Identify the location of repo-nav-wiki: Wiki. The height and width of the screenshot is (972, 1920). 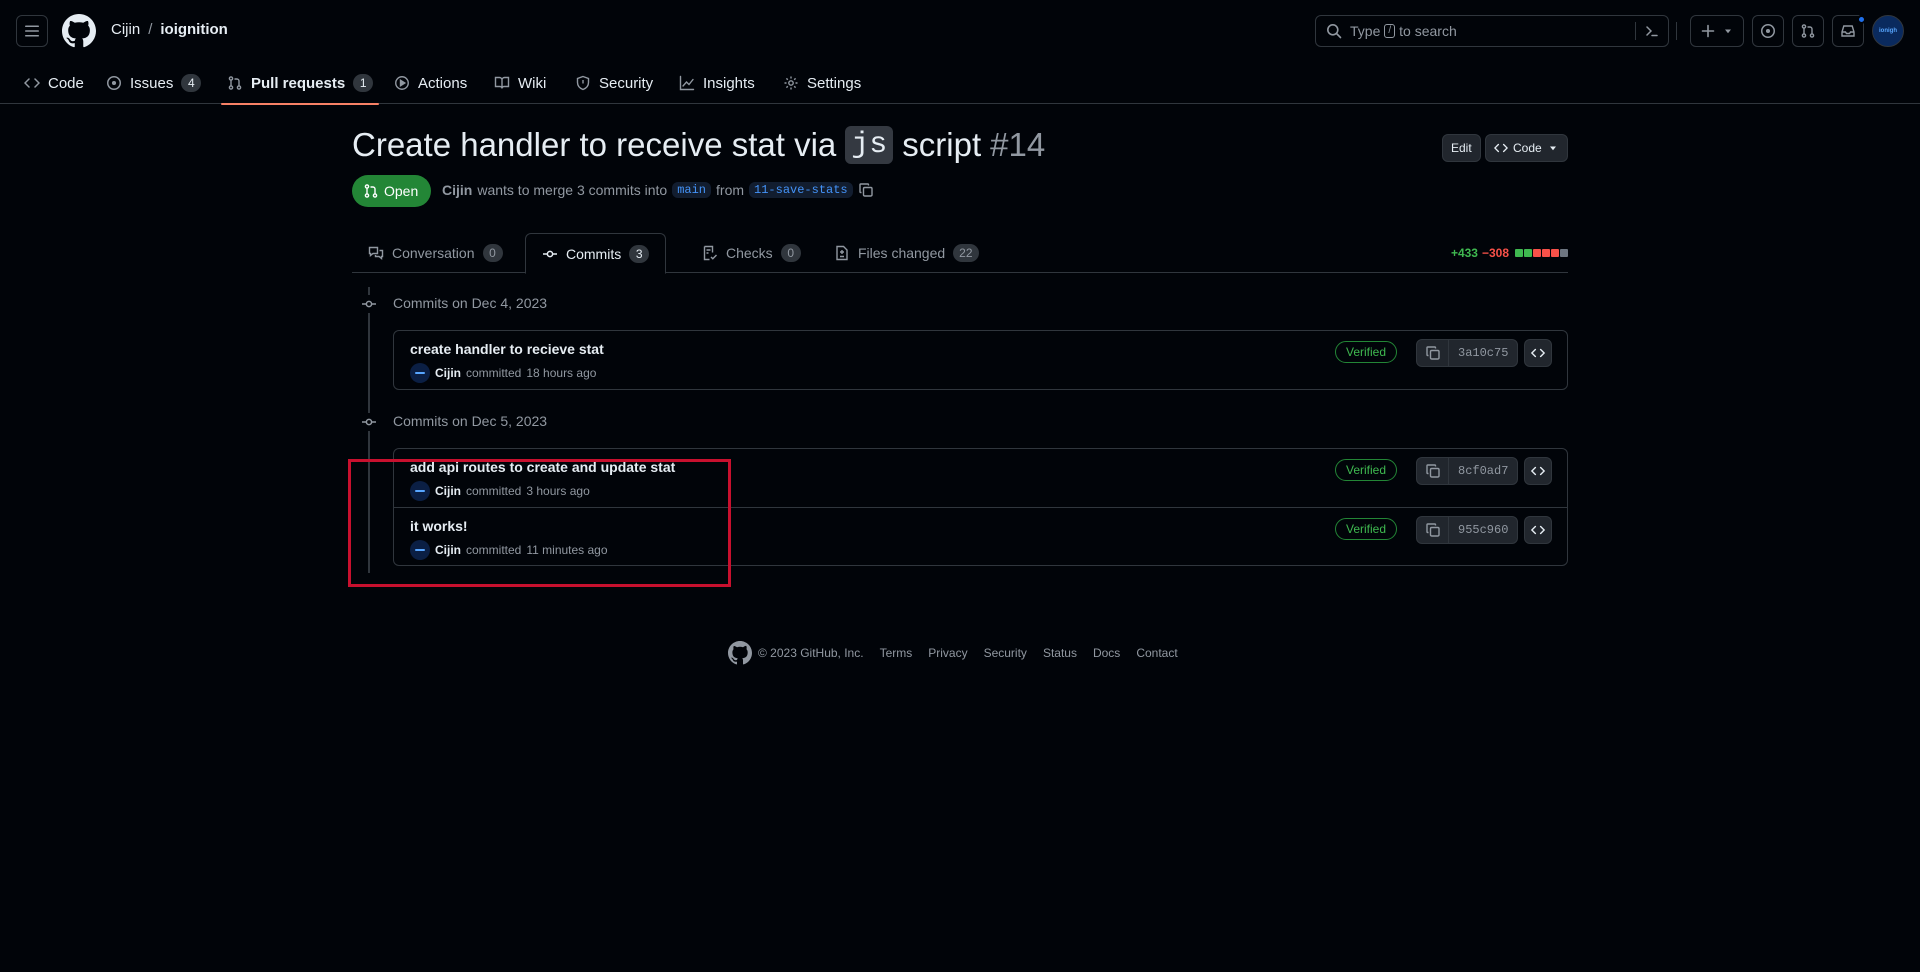
(520, 83).